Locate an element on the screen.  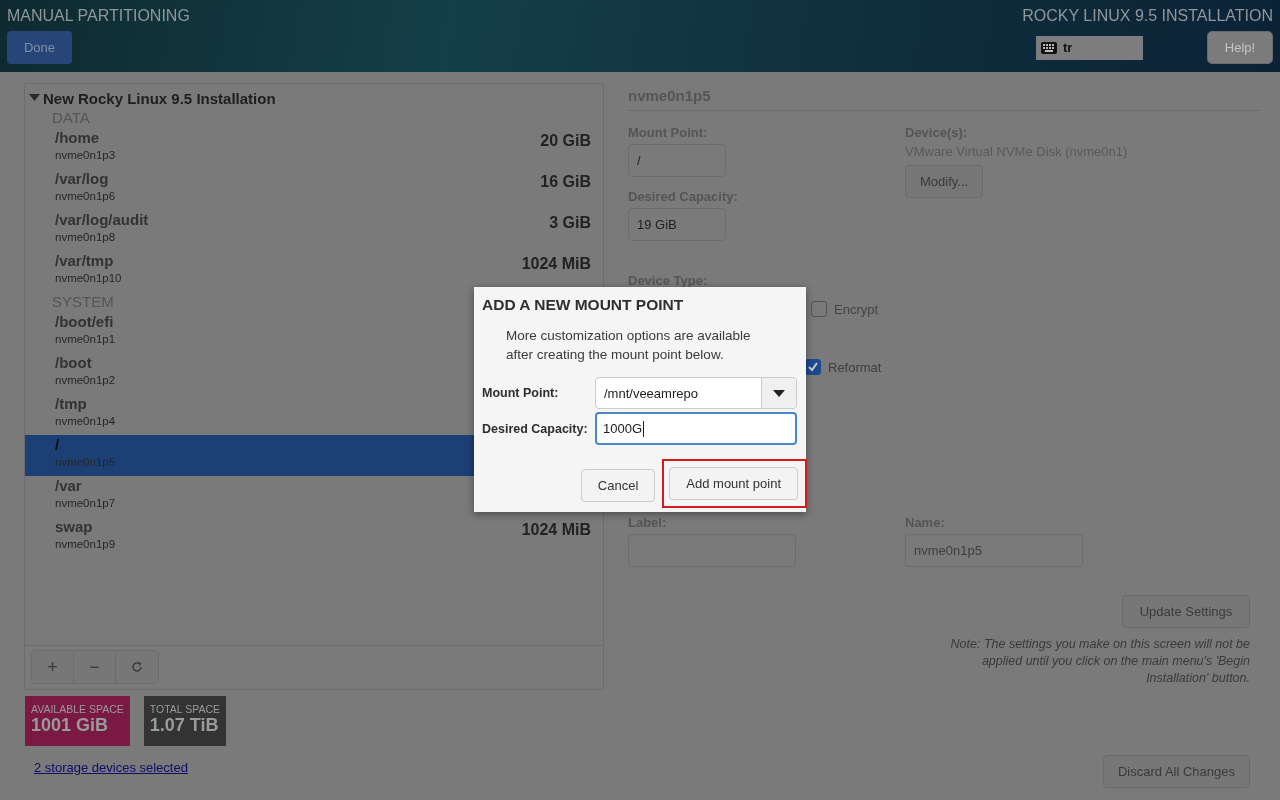
capacity-field: 19 GiB is located at coordinates (677, 224).